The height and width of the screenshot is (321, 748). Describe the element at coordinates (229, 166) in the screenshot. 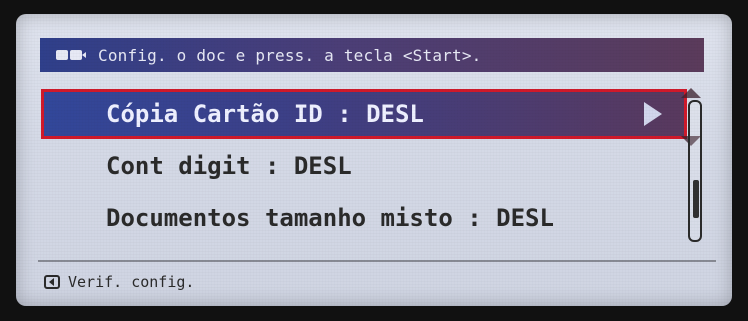

I see `menu-item-label: Cont digit : DESL` at that location.